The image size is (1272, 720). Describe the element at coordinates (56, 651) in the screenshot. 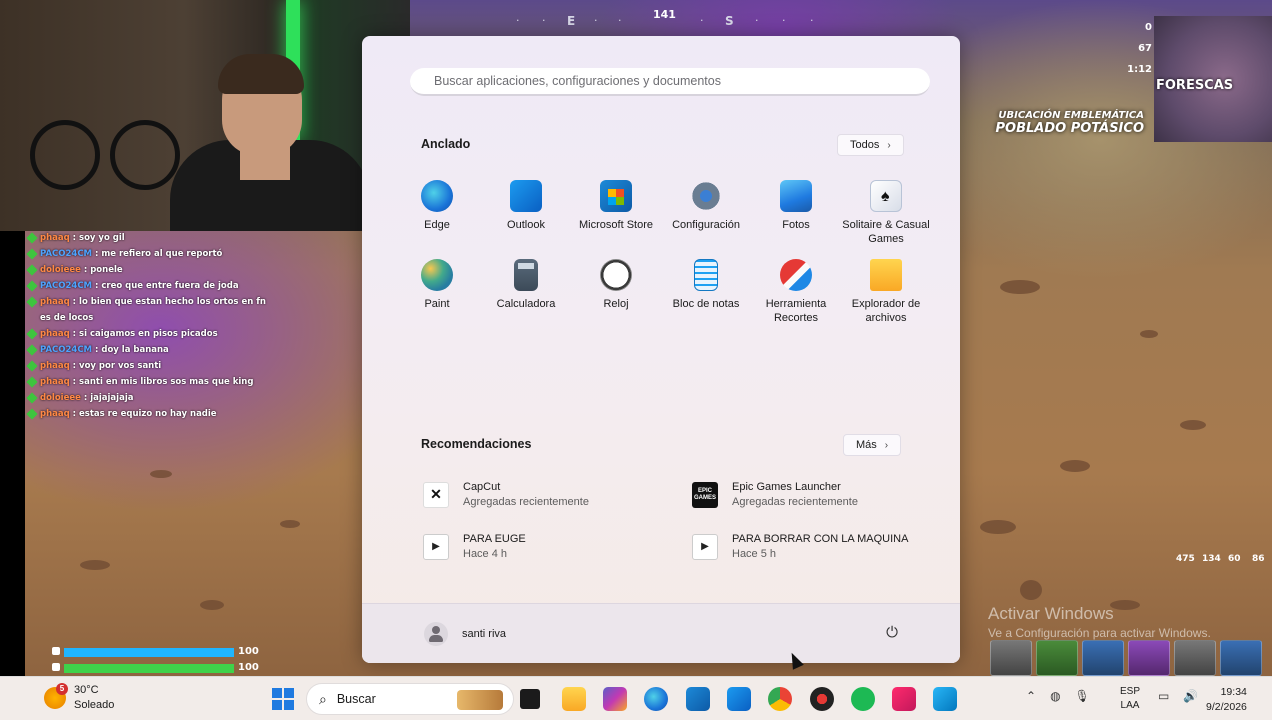

I see `shield-icon` at that location.